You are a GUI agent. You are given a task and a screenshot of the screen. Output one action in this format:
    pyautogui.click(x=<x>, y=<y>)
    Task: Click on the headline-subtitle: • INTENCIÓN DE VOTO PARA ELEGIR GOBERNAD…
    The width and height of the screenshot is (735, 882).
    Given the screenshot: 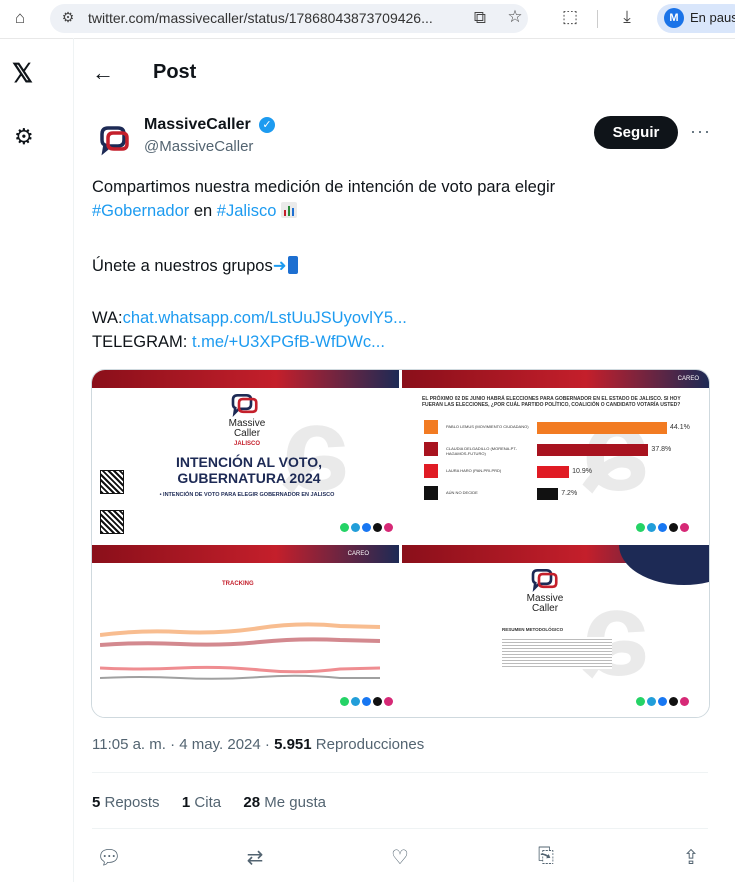 What is the action you would take?
    pyautogui.click(x=247, y=495)
    